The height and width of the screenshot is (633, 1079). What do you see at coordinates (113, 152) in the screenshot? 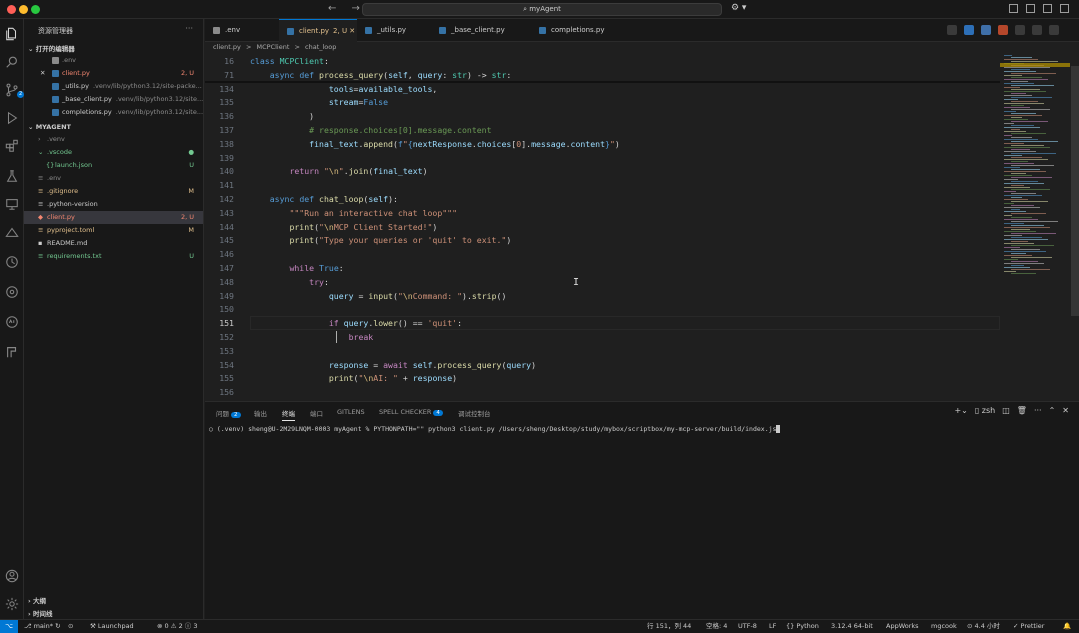
I see `tree-folder: ⌄ .vscode ●` at bounding box center [113, 152].